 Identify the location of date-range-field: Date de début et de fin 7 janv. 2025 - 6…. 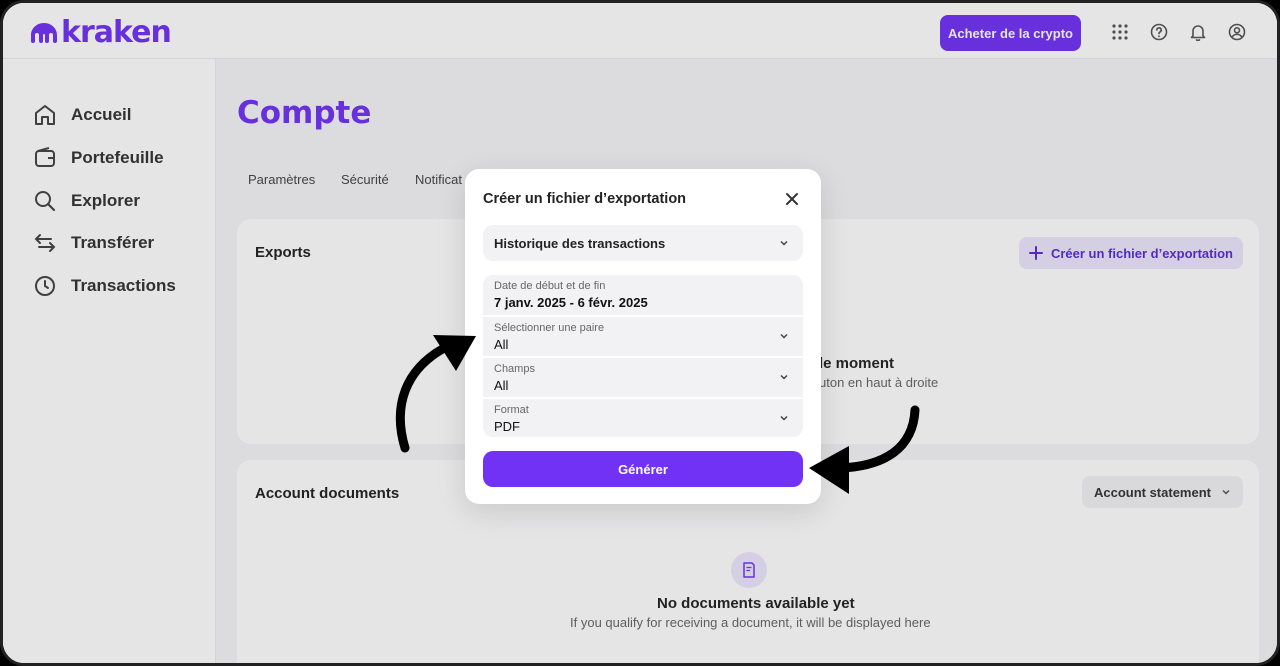
(643, 295).